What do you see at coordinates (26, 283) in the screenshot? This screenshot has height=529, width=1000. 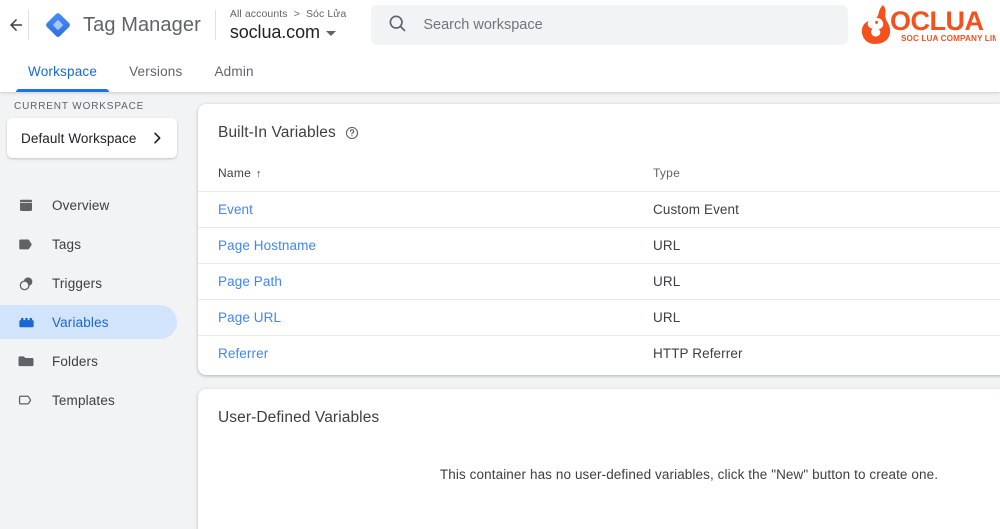 I see `triggers-circles-icon` at bounding box center [26, 283].